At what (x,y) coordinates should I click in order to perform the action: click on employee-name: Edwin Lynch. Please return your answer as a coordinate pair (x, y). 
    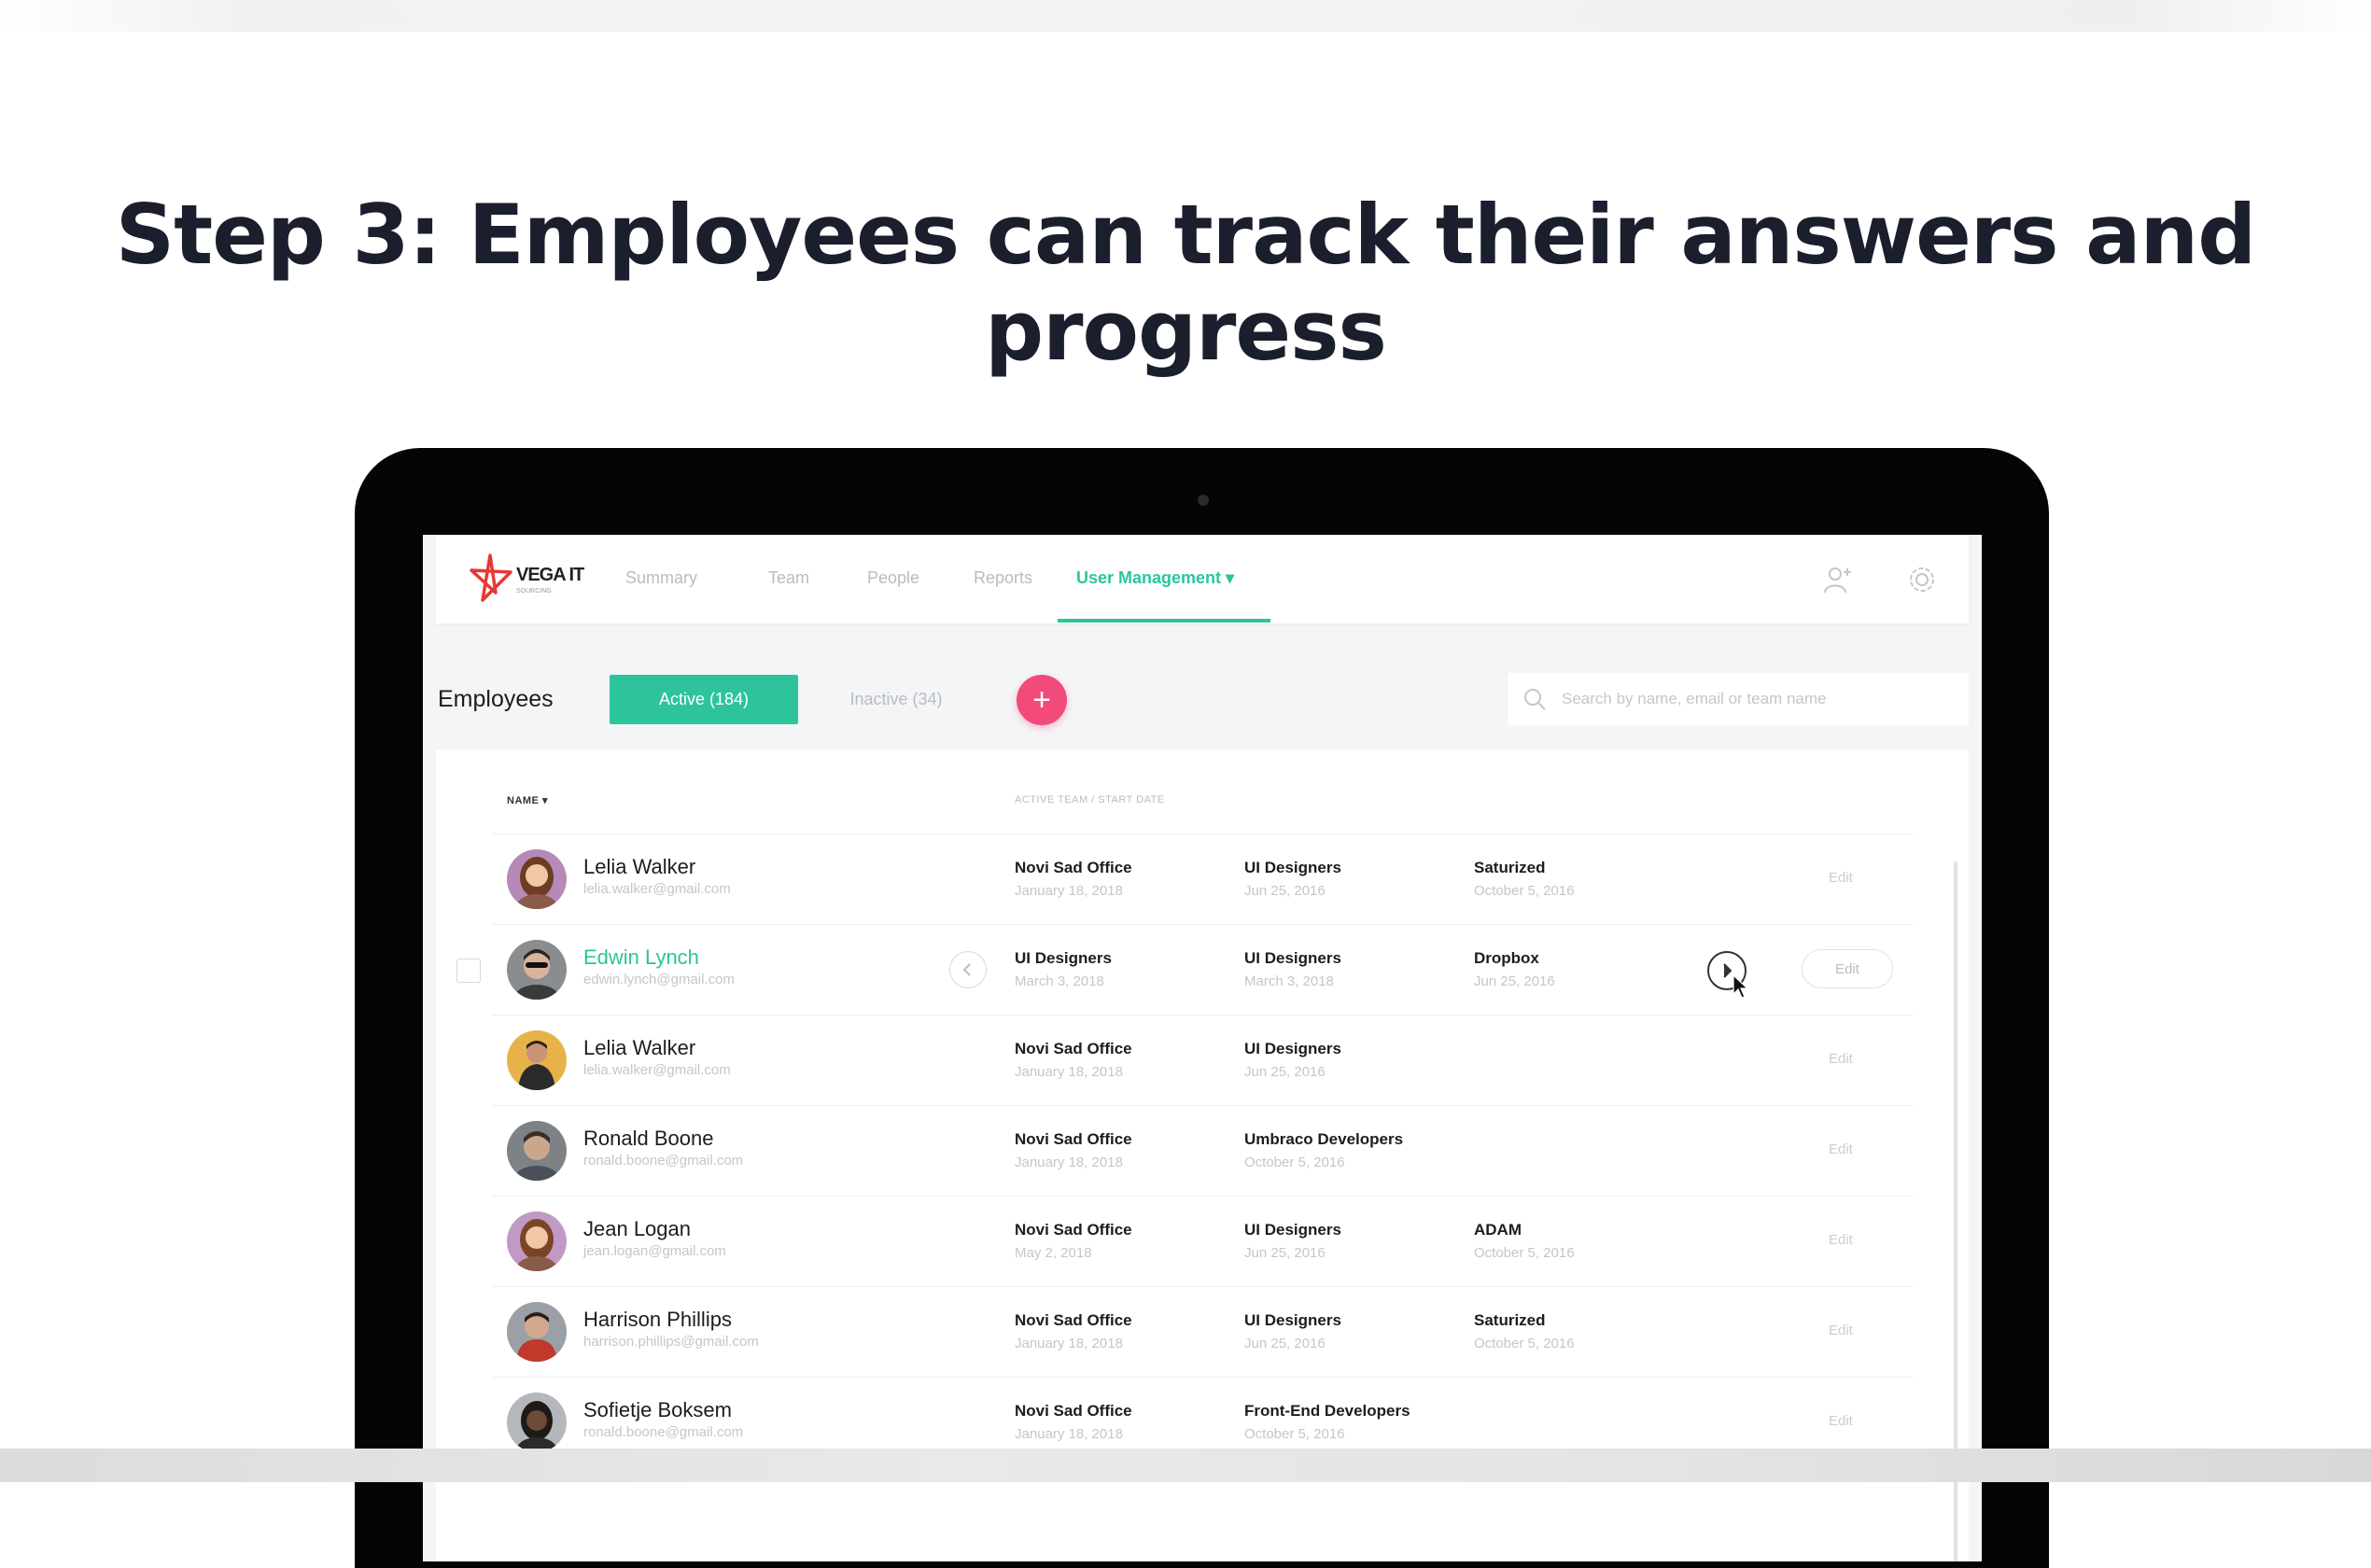
    Looking at the image, I should click on (641, 957).